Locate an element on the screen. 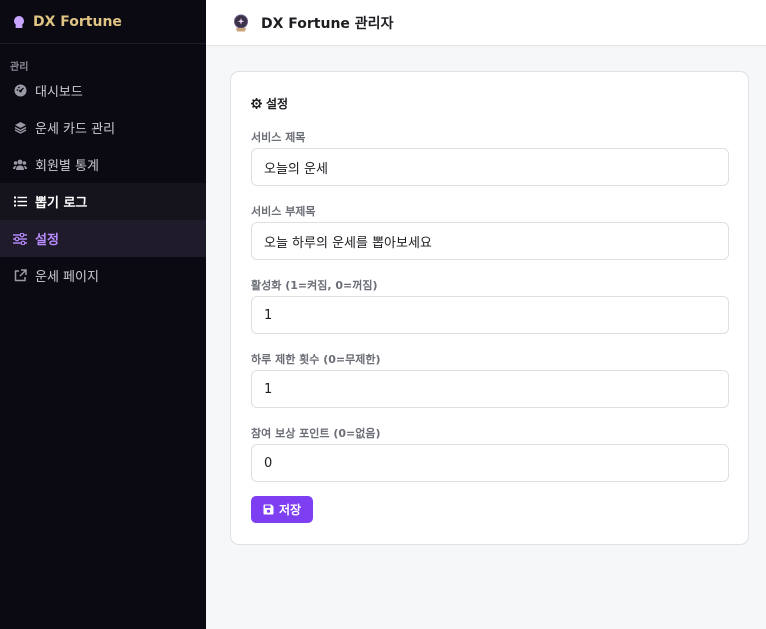  external-link-icon is located at coordinates (20, 276).